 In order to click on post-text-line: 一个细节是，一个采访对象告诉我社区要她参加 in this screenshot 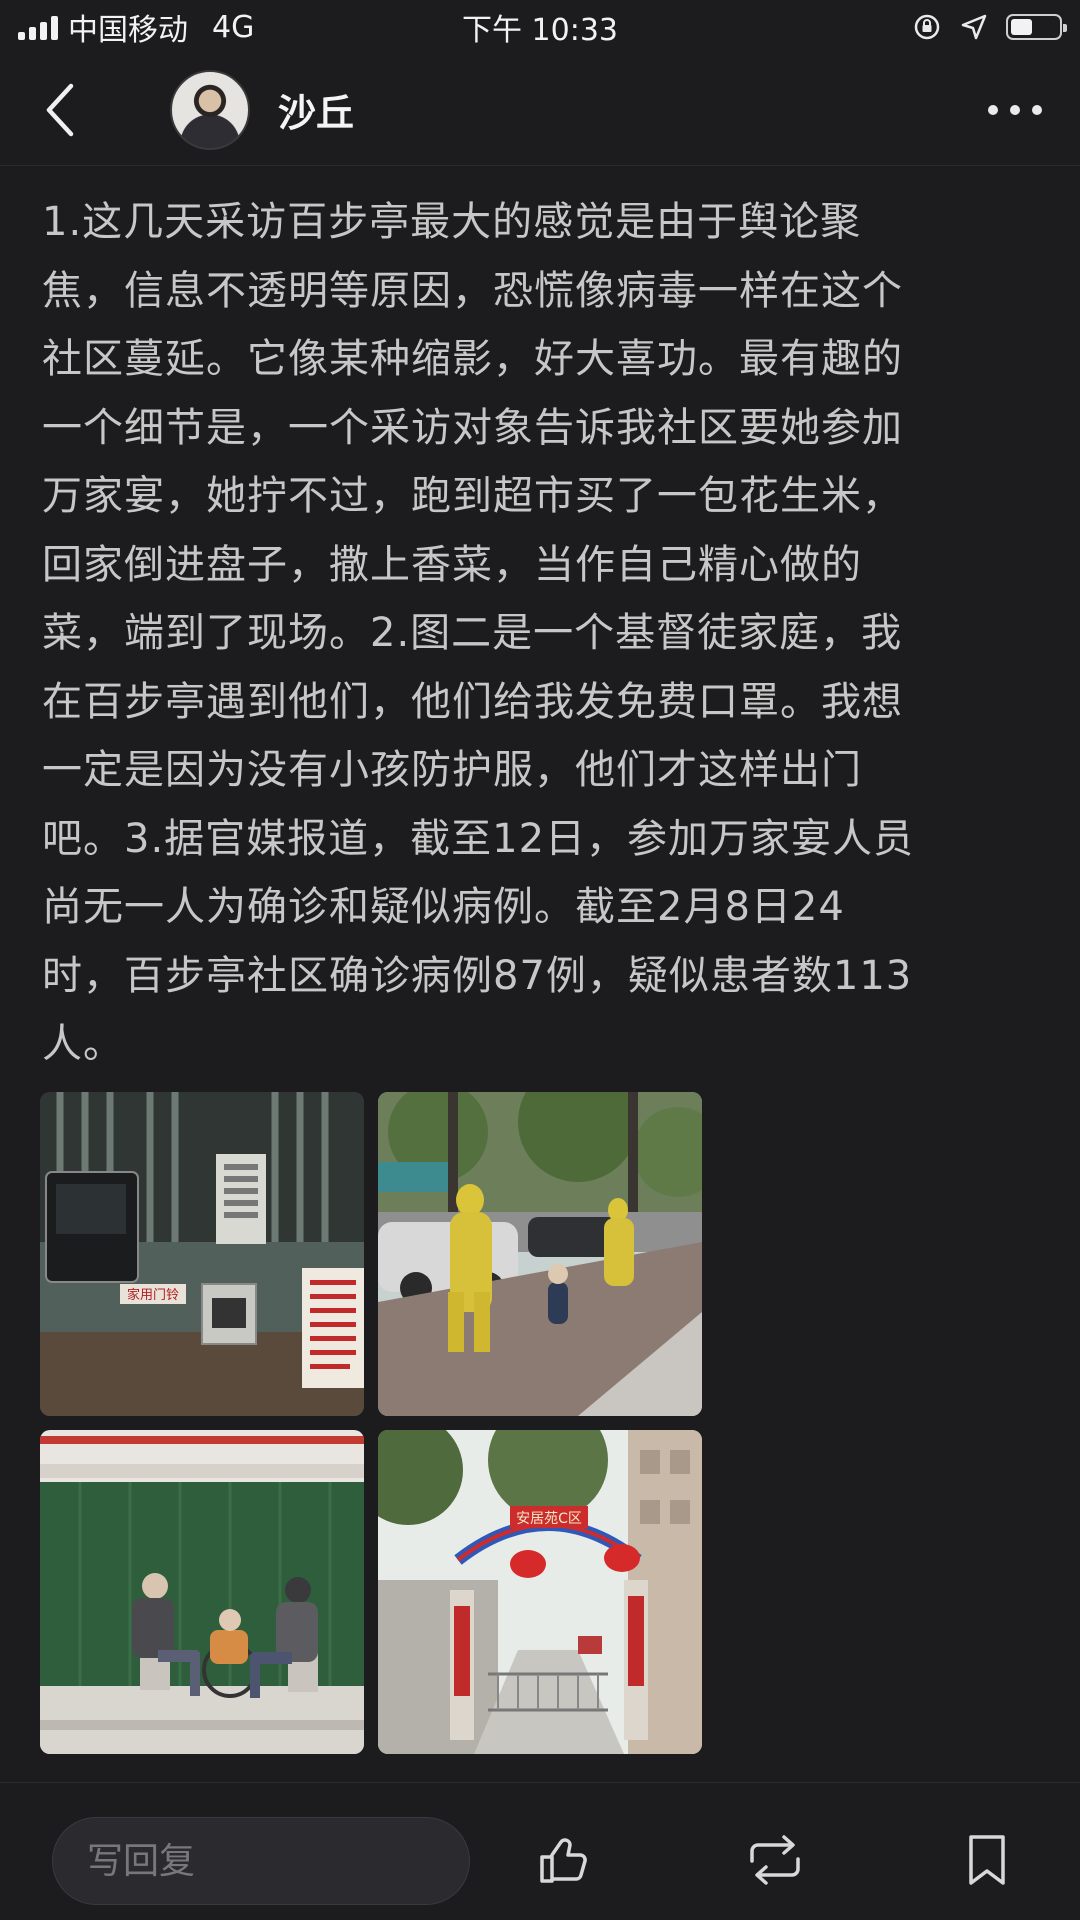, I will do `click(472, 427)`.